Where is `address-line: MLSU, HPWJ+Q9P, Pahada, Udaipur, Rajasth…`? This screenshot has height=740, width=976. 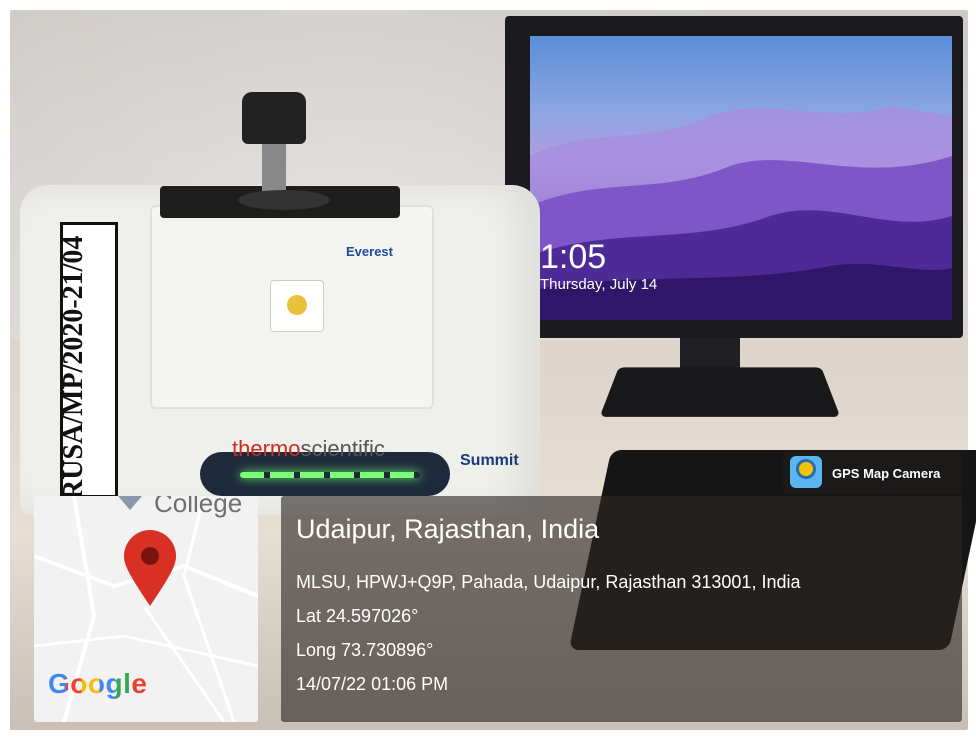
address-line: MLSU, HPWJ+Q9P, Pahada, Udaipur, Rajasth… is located at coordinates (548, 582).